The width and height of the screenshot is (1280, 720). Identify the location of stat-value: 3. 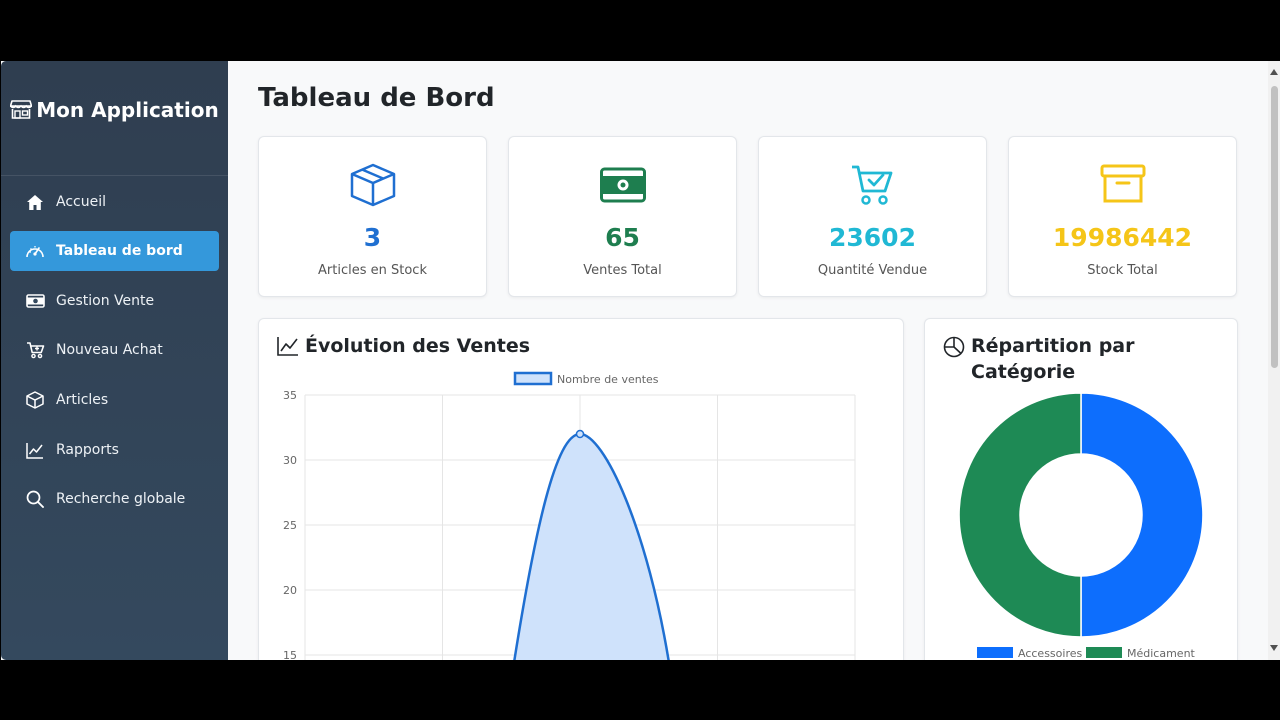
(372, 237).